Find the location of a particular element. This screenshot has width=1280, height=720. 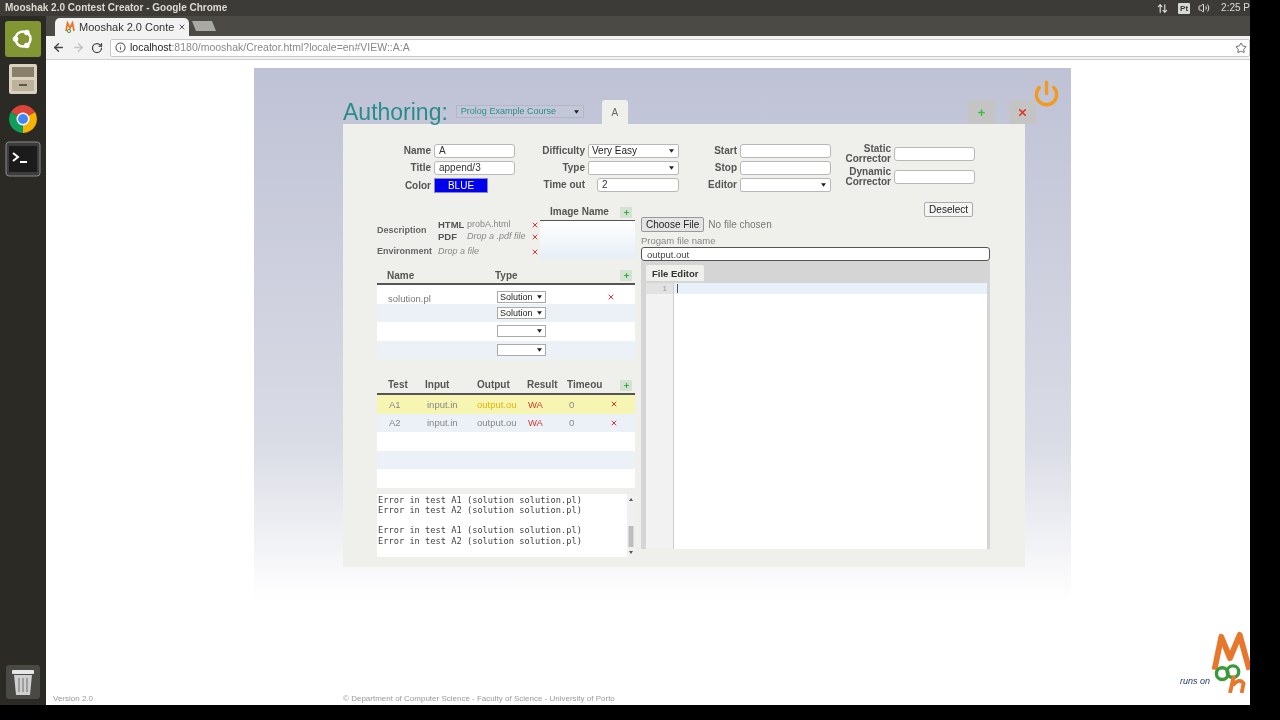

browser-tab: Mooshak 2.0 Conte is located at coordinates (122, 27).